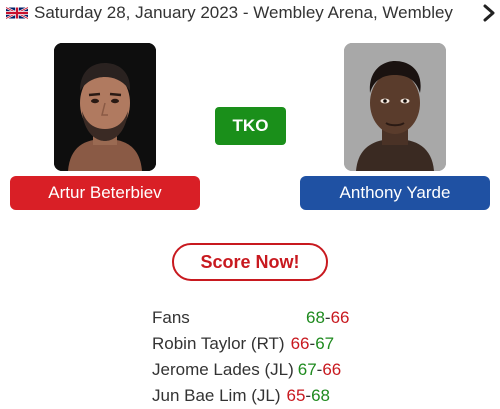 This screenshot has height=409, width=500. I want to click on scorecard-row: Jun Bae Lim (JL) 65-68, so click(267, 396).